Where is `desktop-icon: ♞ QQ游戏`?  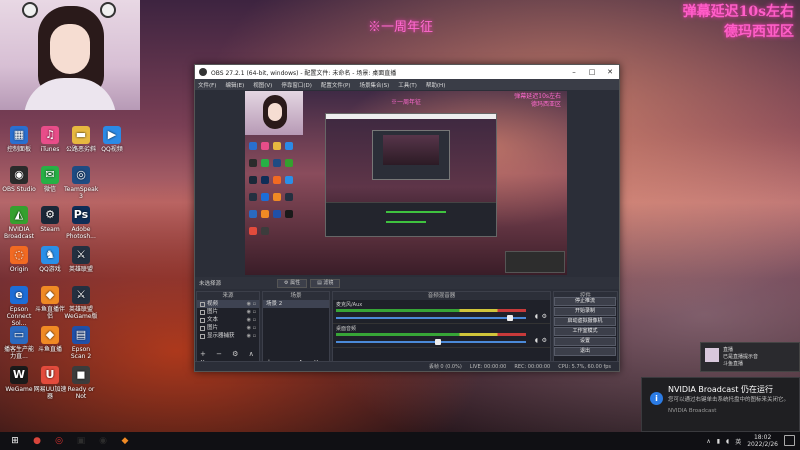
desktop-icon: ♞ QQ游戏 is located at coordinates (50, 266).